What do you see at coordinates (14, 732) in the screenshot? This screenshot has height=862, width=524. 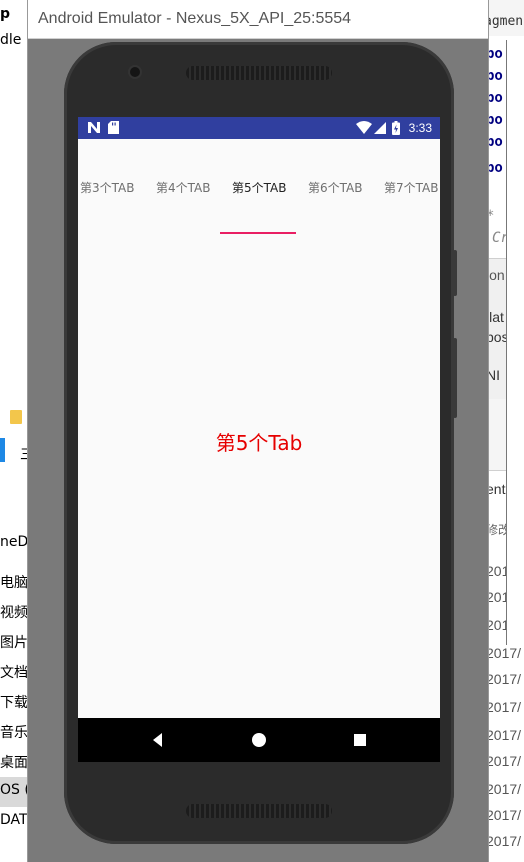 I see `bg-left-text: 音乐` at bounding box center [14, 732].